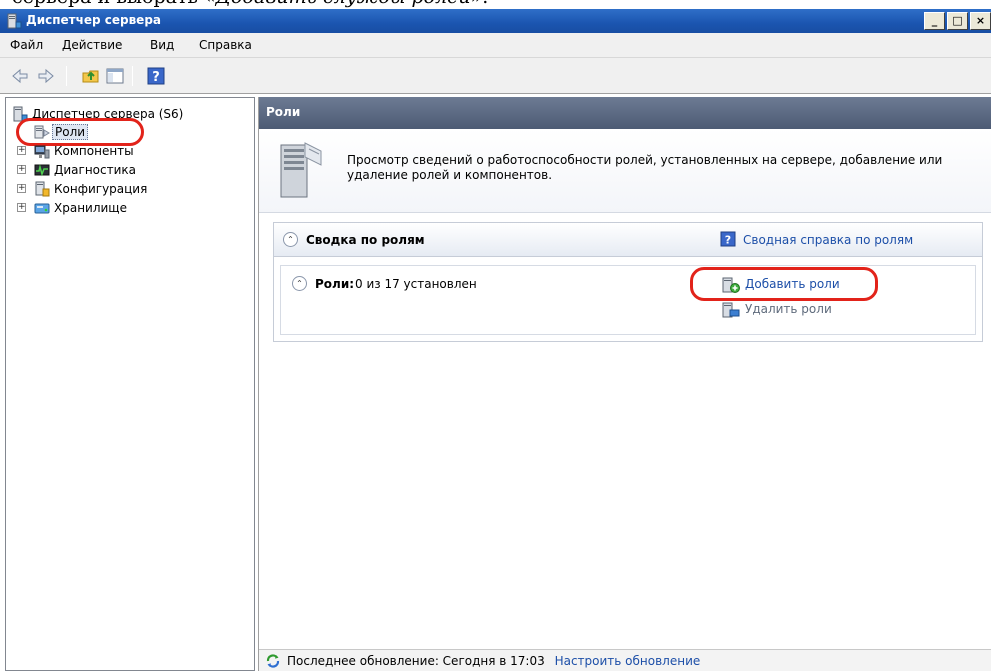 This screenshot has height=671, width=991. Describe the element at coordinates (42, 189) in the screenshot. I see `configuration-icon` at that location.